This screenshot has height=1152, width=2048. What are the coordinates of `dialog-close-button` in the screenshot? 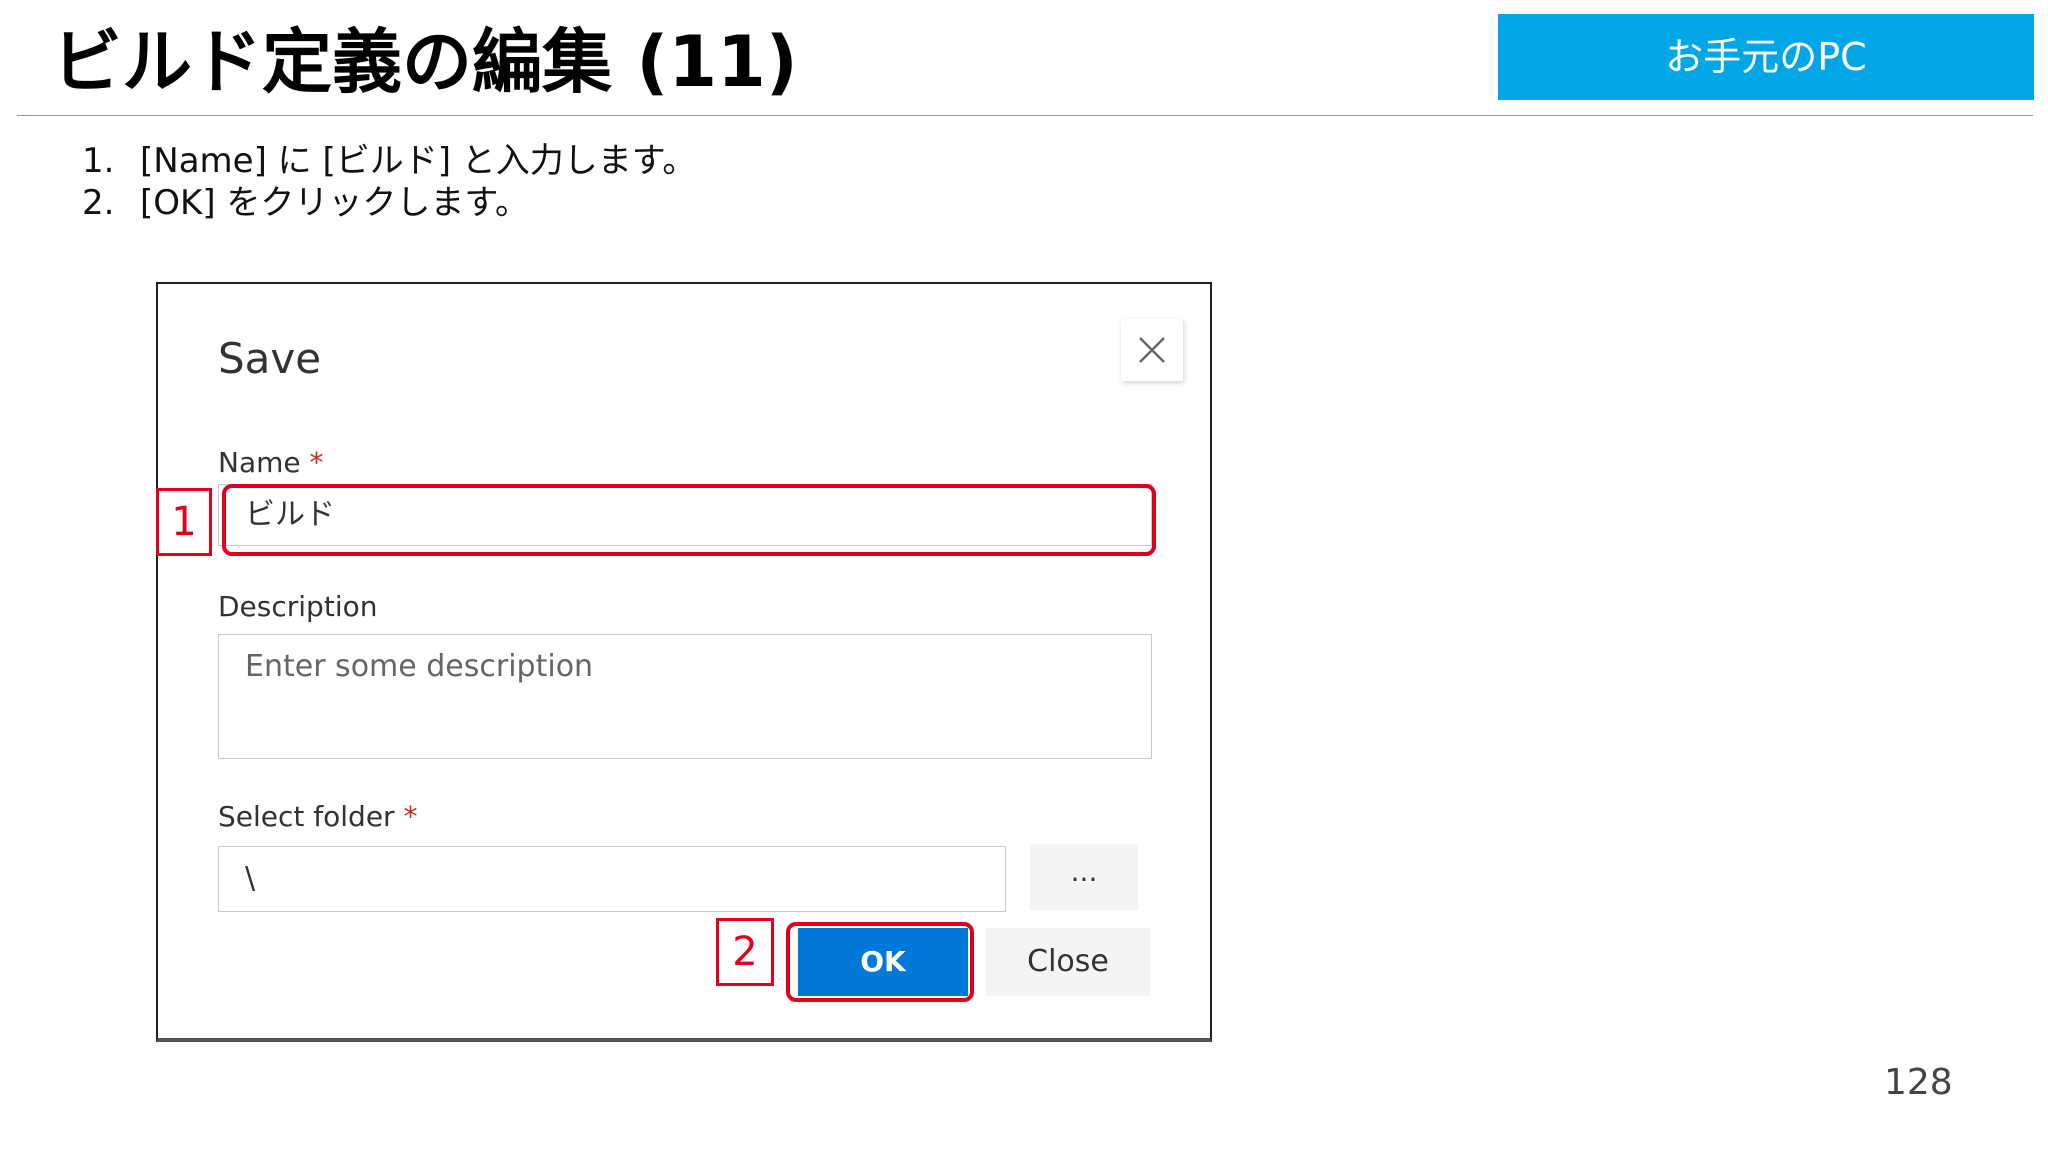 It's located at (1152, 350).